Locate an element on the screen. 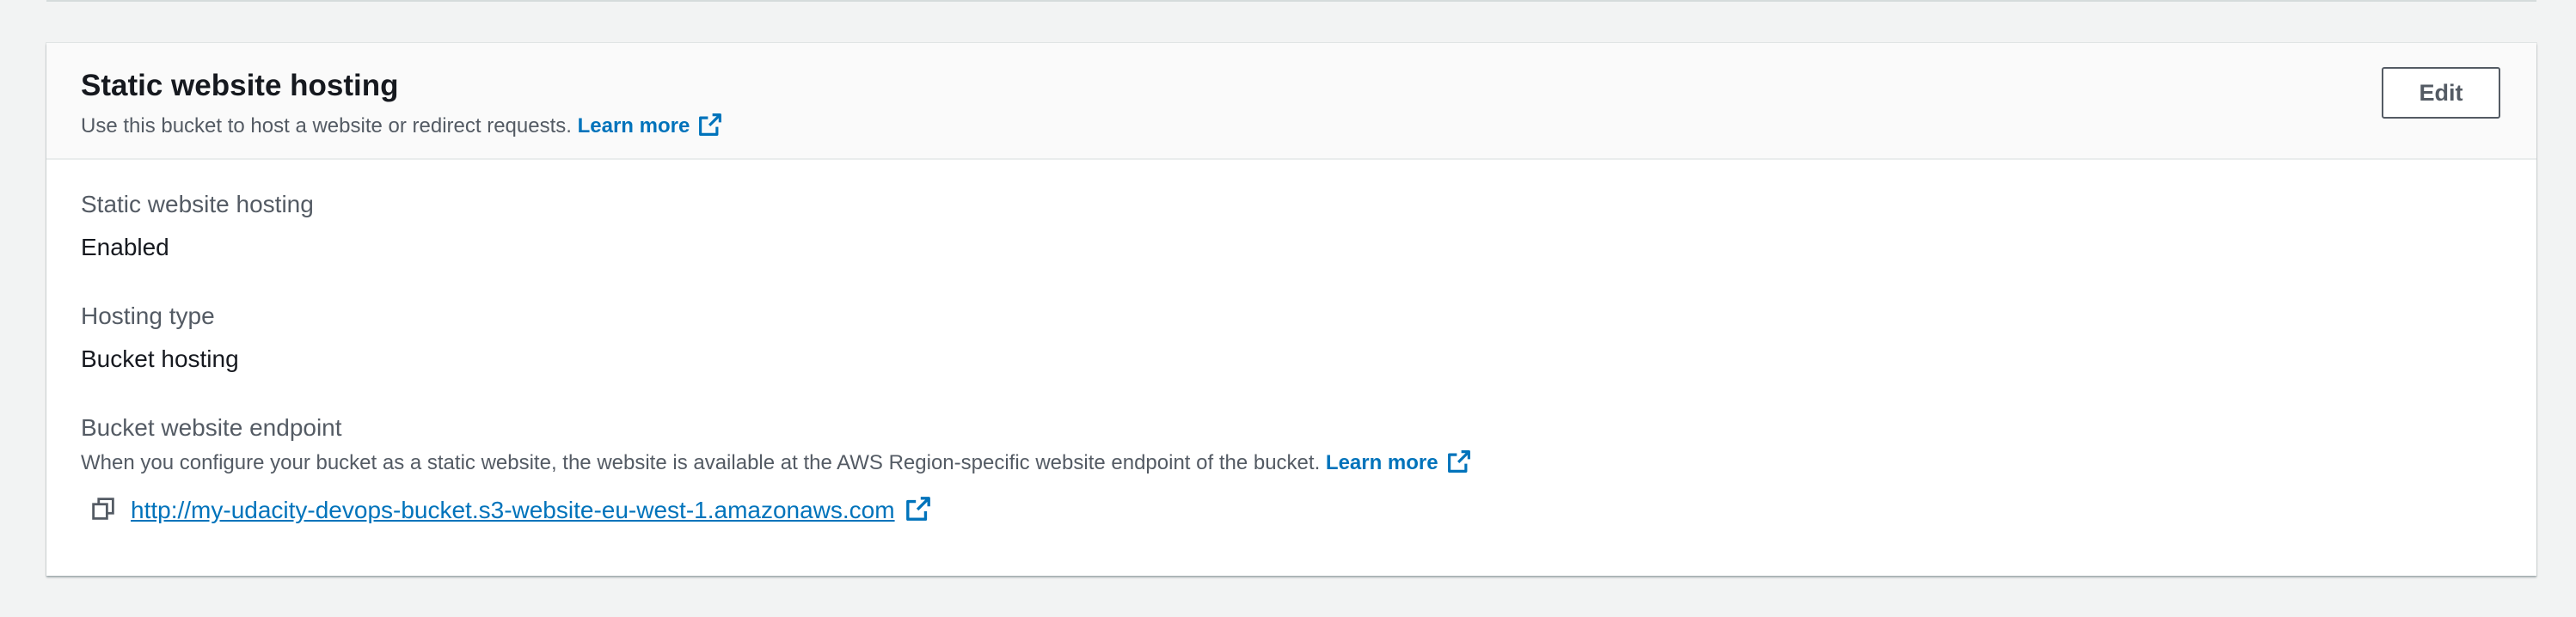 The image size is (2576, 617). hosting-label: Static website hosting is located at coordinates (197, 204).